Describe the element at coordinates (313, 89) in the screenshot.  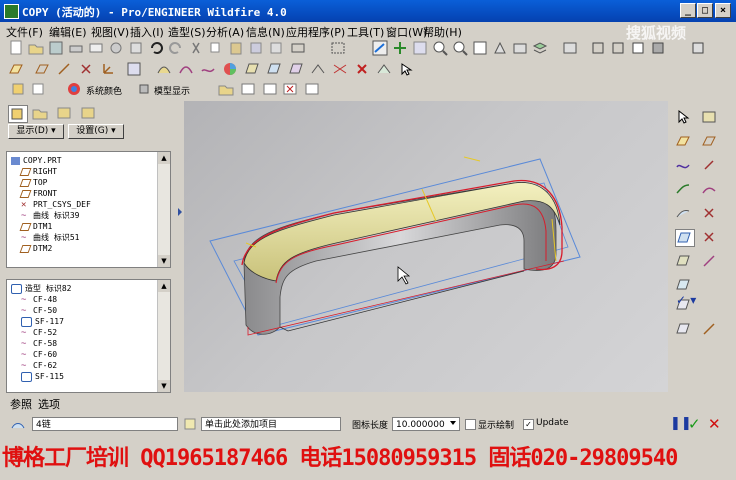
I see `activate-icon` at that location.